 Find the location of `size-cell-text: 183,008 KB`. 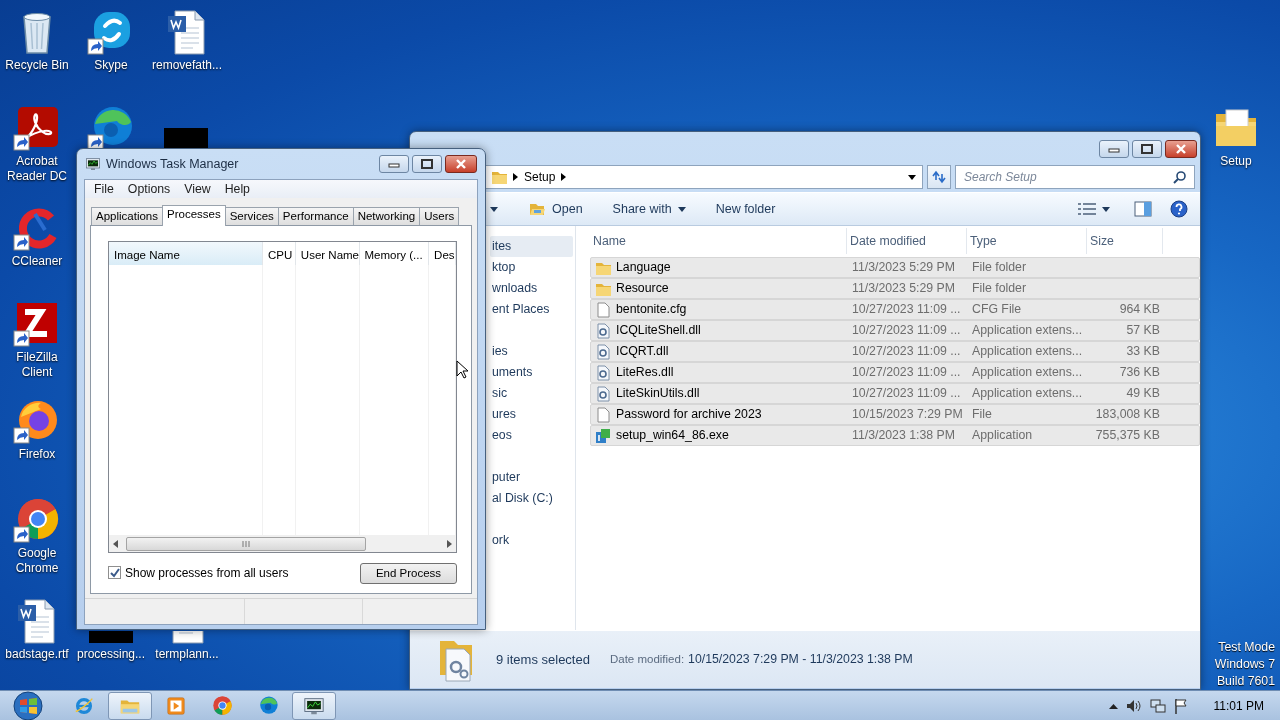

size-cell-text: 183,008 KB is located at coordinates (1127, 415).